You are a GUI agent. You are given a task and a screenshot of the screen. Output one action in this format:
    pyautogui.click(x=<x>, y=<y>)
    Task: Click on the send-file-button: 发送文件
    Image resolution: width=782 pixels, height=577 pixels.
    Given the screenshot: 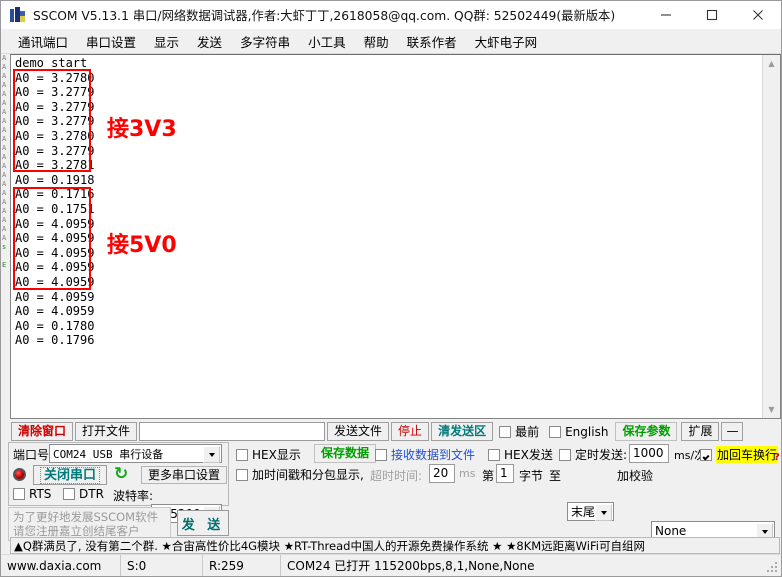 What is the action you would take?
    pyautogui.click(x=358, y=431)
    